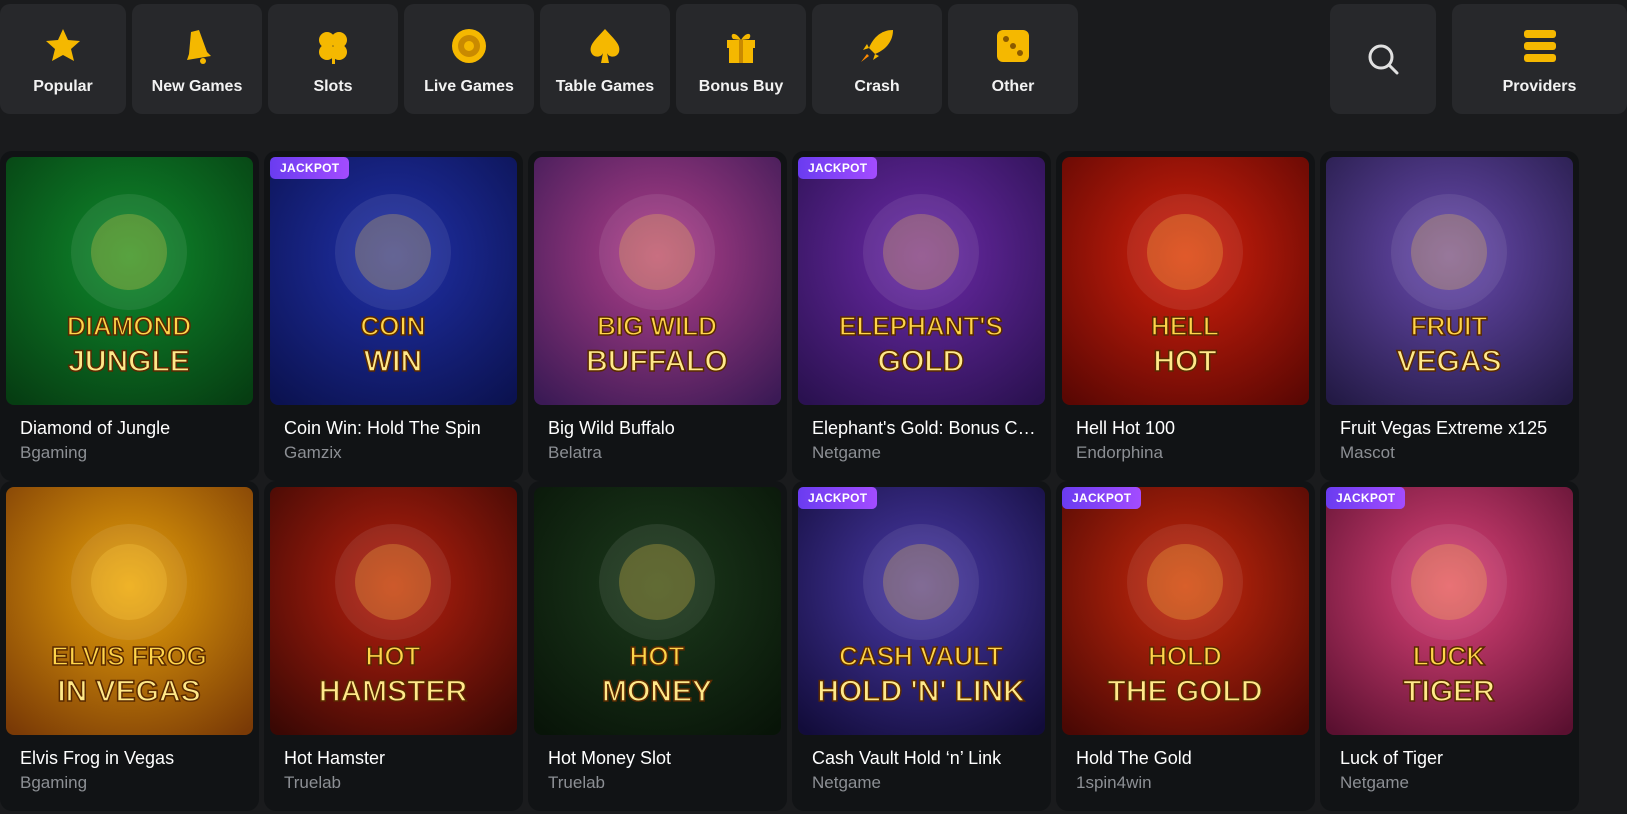 The image size is (1627, 814). I want to click on game-thumbnail: BIG WILD BUFFALO, so click(657, 281).